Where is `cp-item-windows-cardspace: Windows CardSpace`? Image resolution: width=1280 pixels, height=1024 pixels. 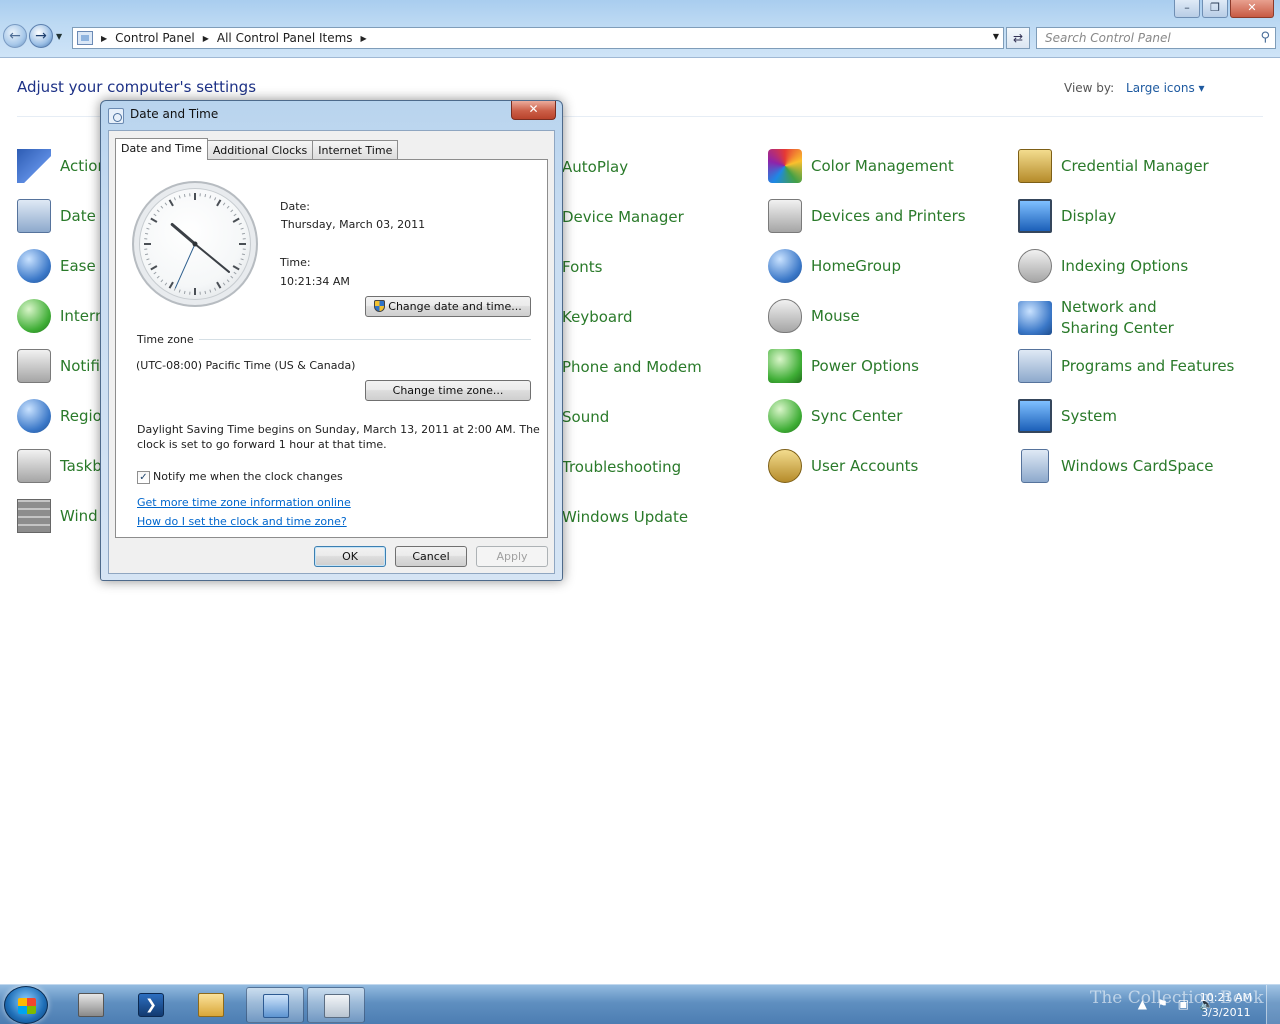
cp-item-windows-cardspace: Windows CardSpace is located at coordinates (1138, 466).